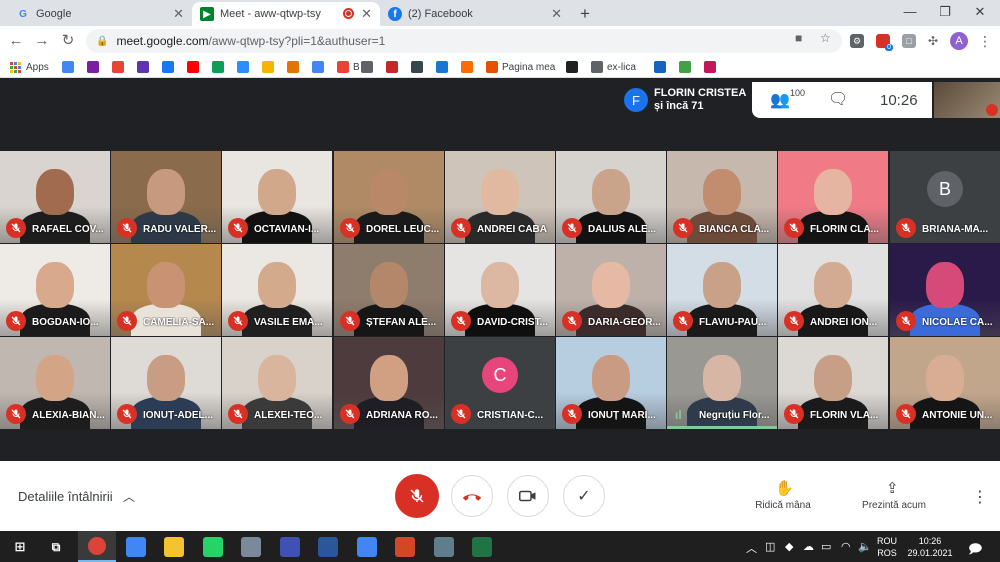 The height and width of the screenshot is (562, 1000). What do you see at coordinates (286, 14) in the screenshot?
I see `tab-meet: ▶ Meet - aww-qtwp-tsy ✕` at bounding box center [286, 14].